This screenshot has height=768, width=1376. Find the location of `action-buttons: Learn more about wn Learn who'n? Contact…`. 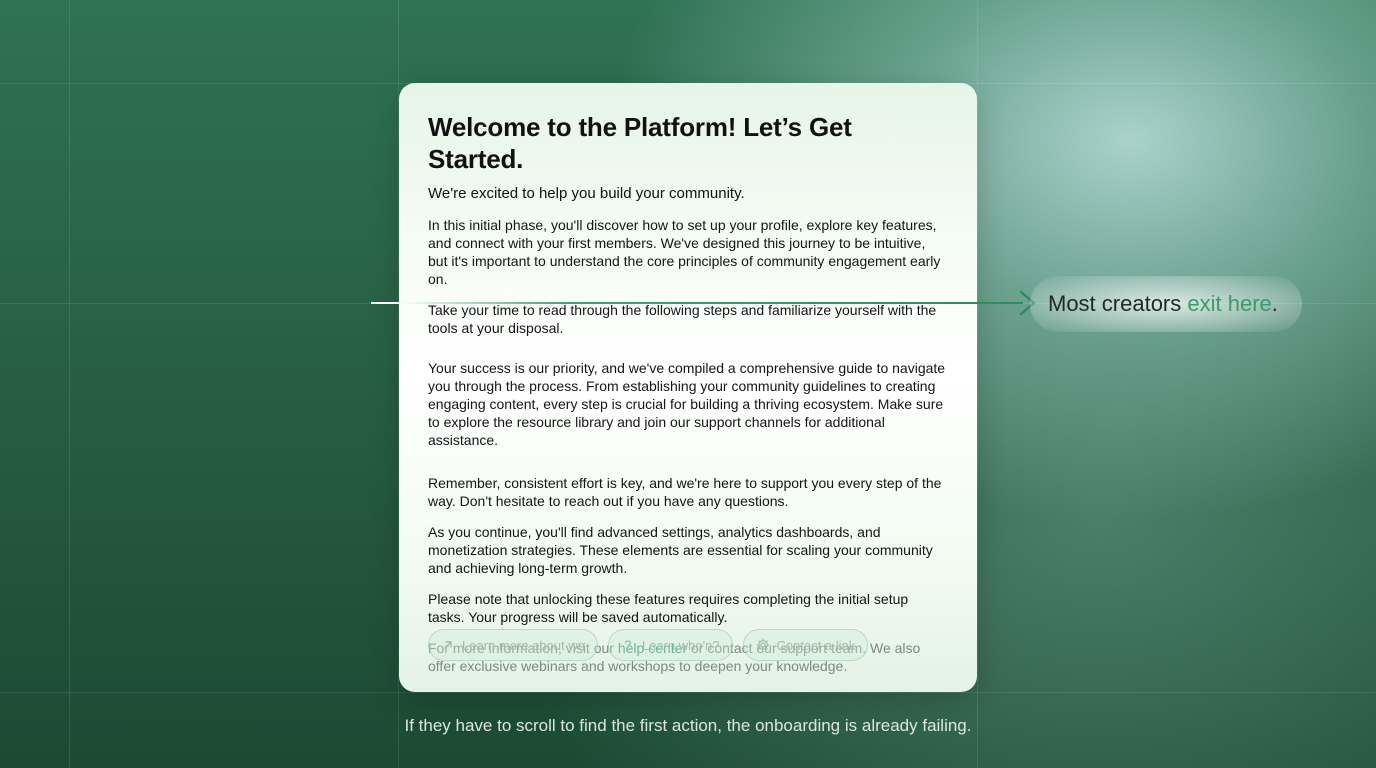

action-buttons: Learn more about wn Learn who'n? Contact… is located at coordinates (648, 645).